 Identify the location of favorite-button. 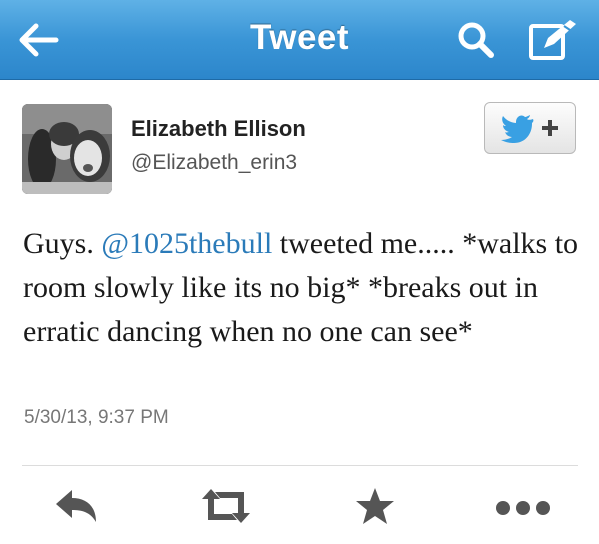
(375, 508).